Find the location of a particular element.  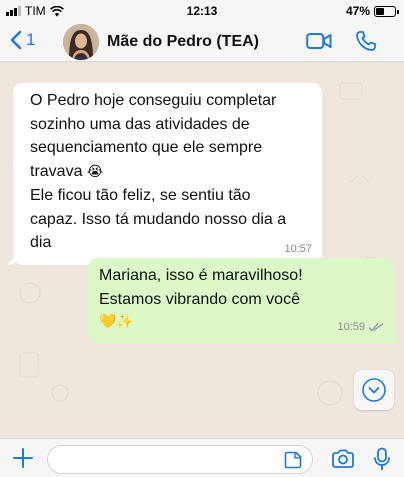

plus-icon is located at coordinates (23, 458).